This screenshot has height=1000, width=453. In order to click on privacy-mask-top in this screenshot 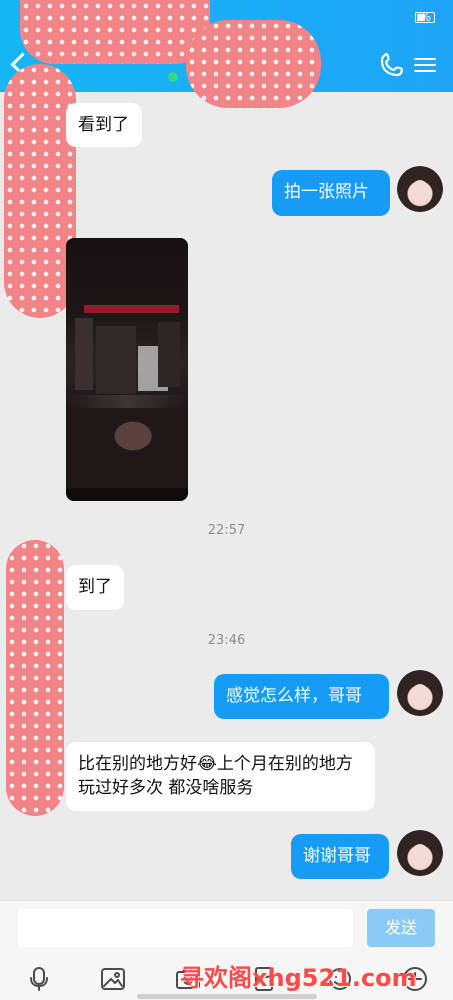, I will do `click(115, 32)`.